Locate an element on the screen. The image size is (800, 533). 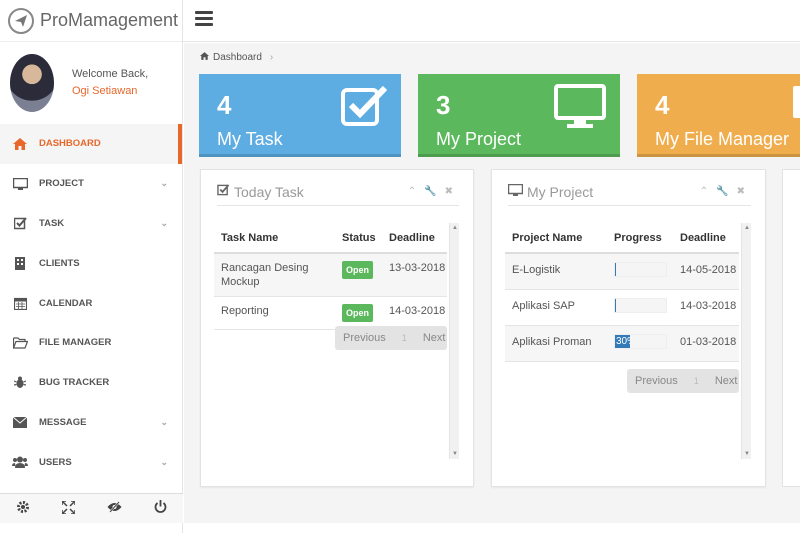
stat-label: My Project is located at coordinates (479, 139).